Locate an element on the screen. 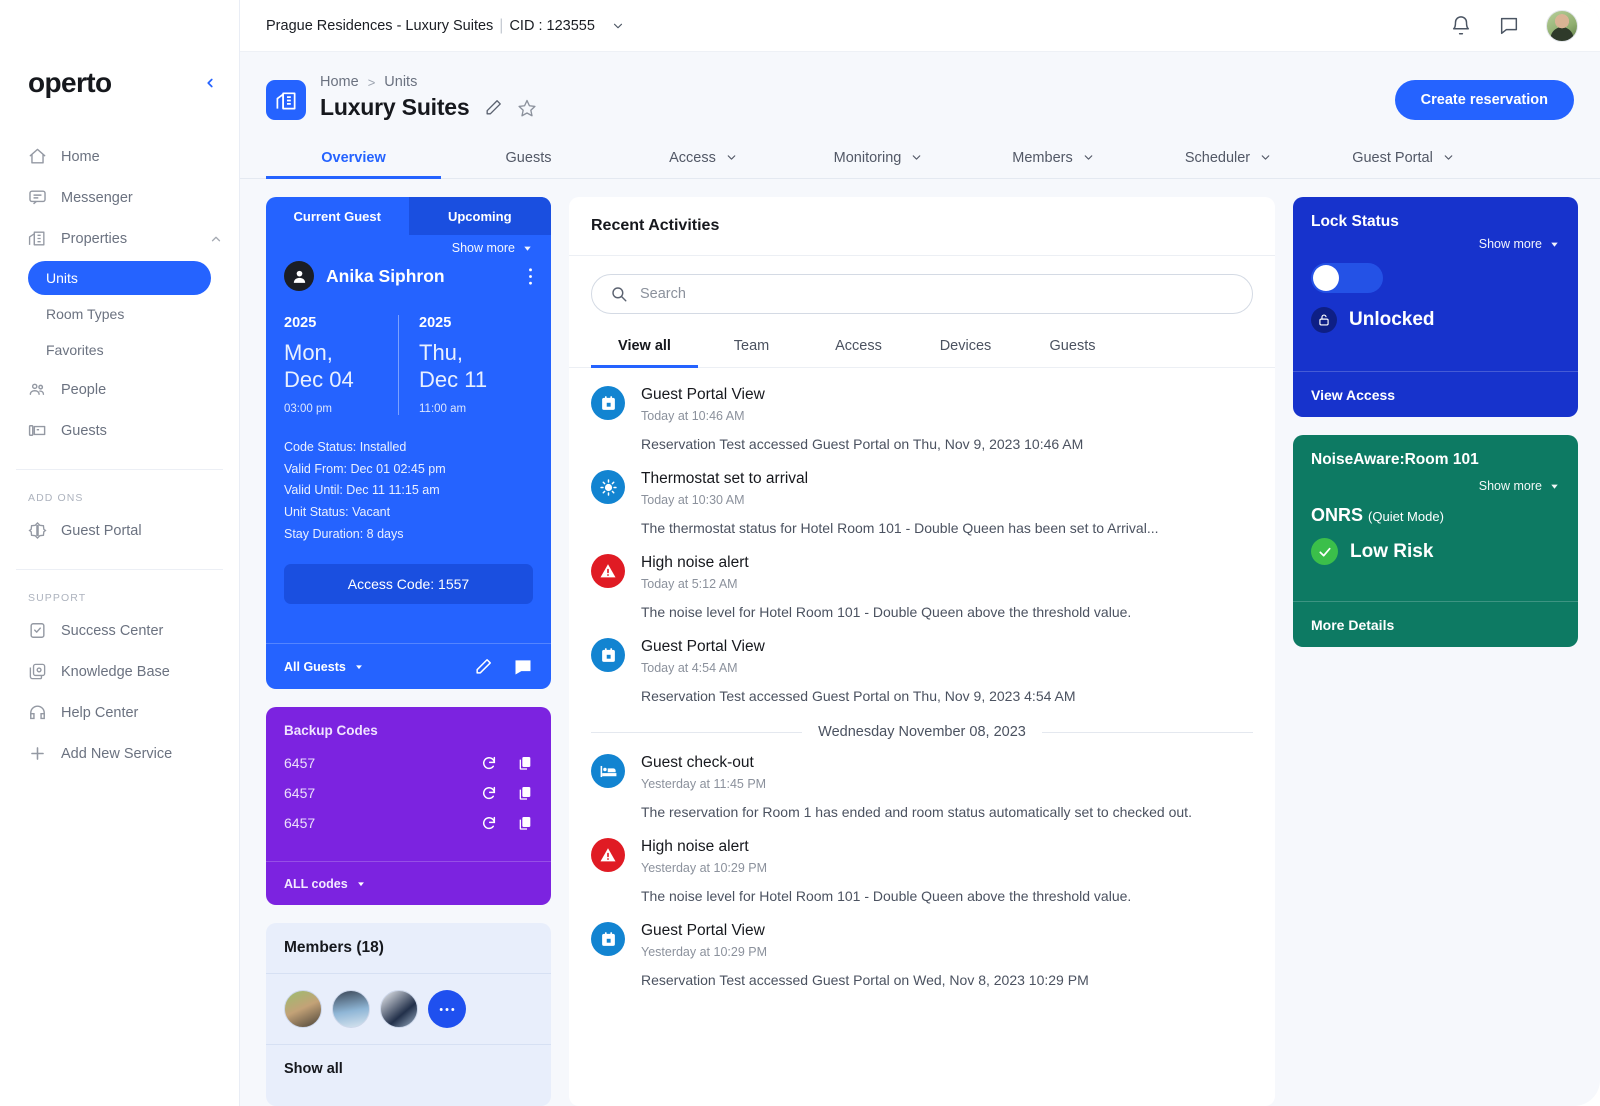  activity-tab-guests: Guests is located at coordinates (1072, 348).